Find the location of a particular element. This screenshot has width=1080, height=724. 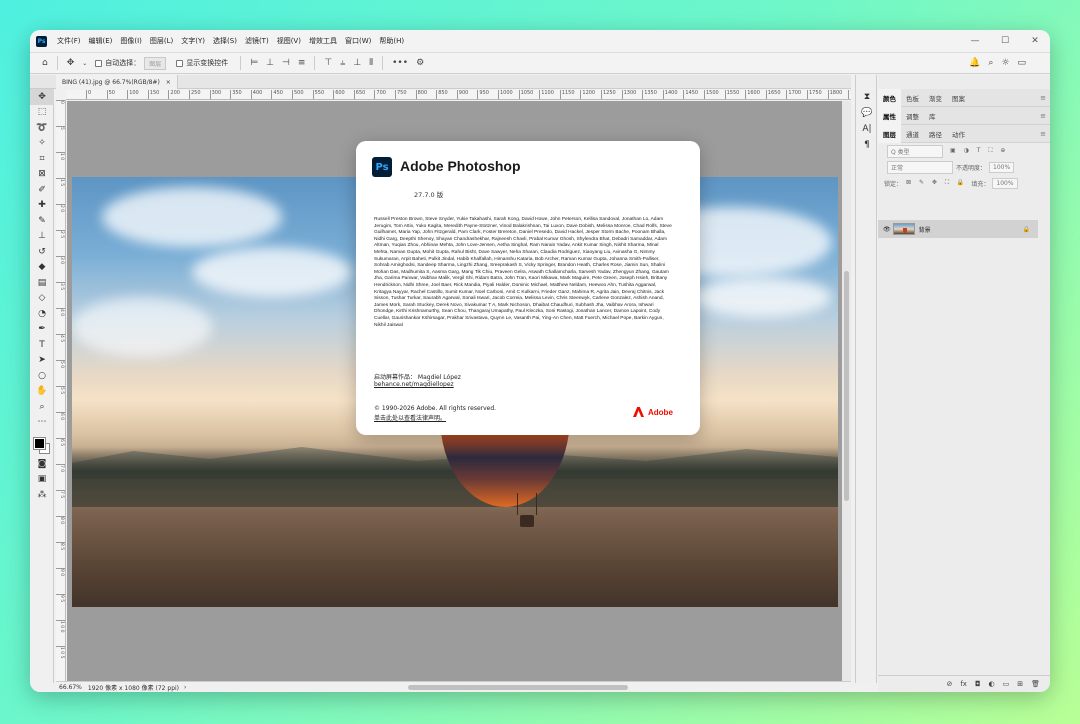

screen-mode-icon: ▣ is located at coordinates (42, 480).